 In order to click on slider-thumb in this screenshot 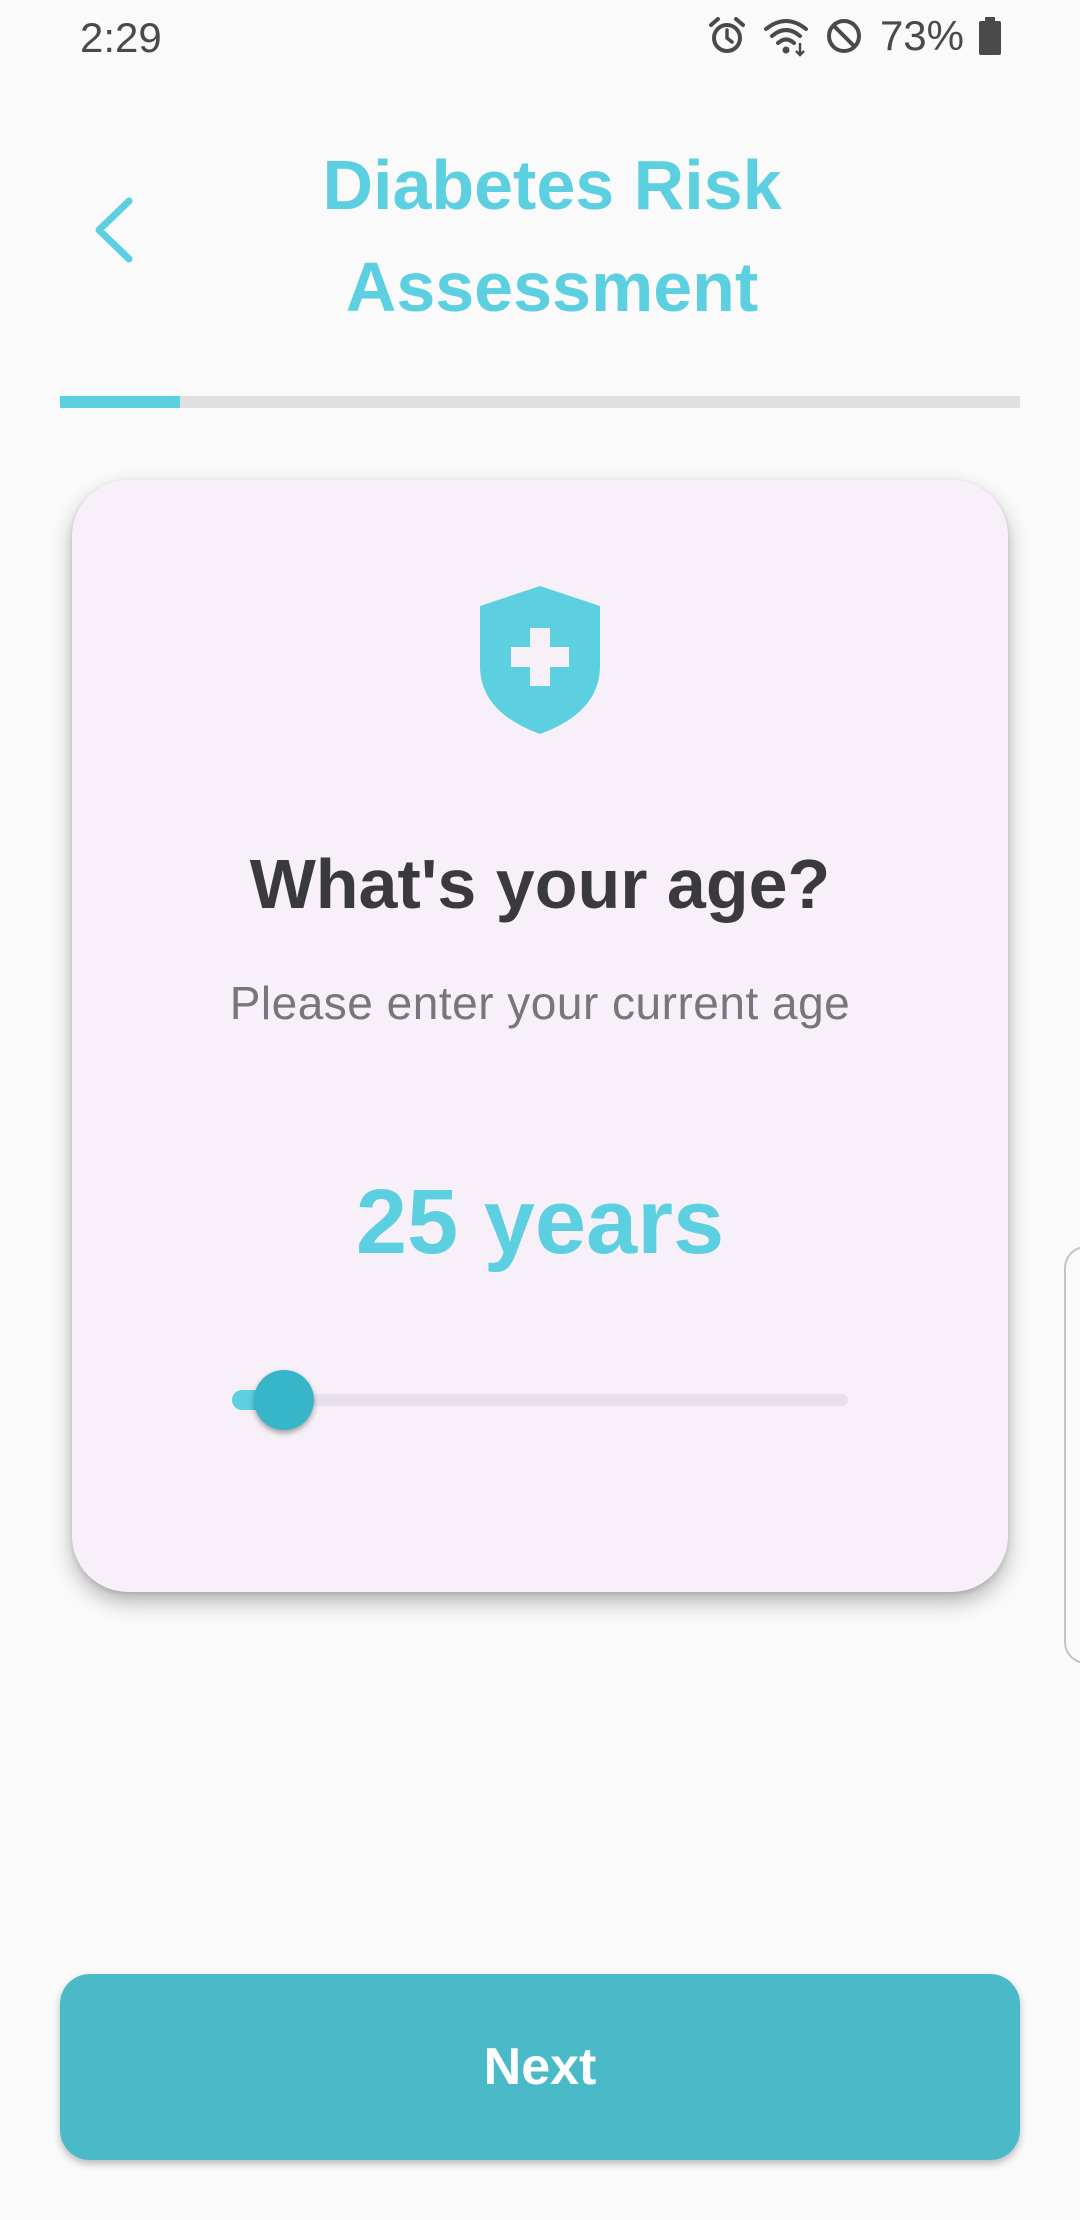, I will do `click(284, 1400)`.